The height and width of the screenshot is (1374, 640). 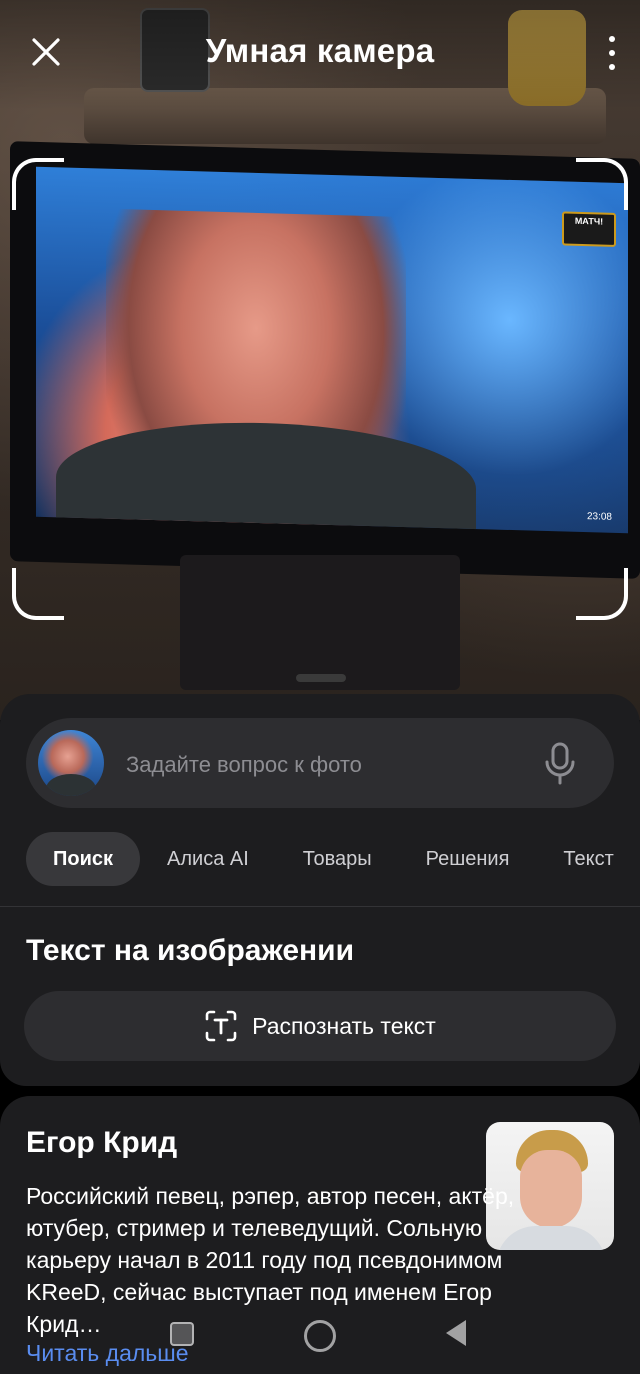 I want to click on tab-search: Поиск, so click(x=83, y=859).